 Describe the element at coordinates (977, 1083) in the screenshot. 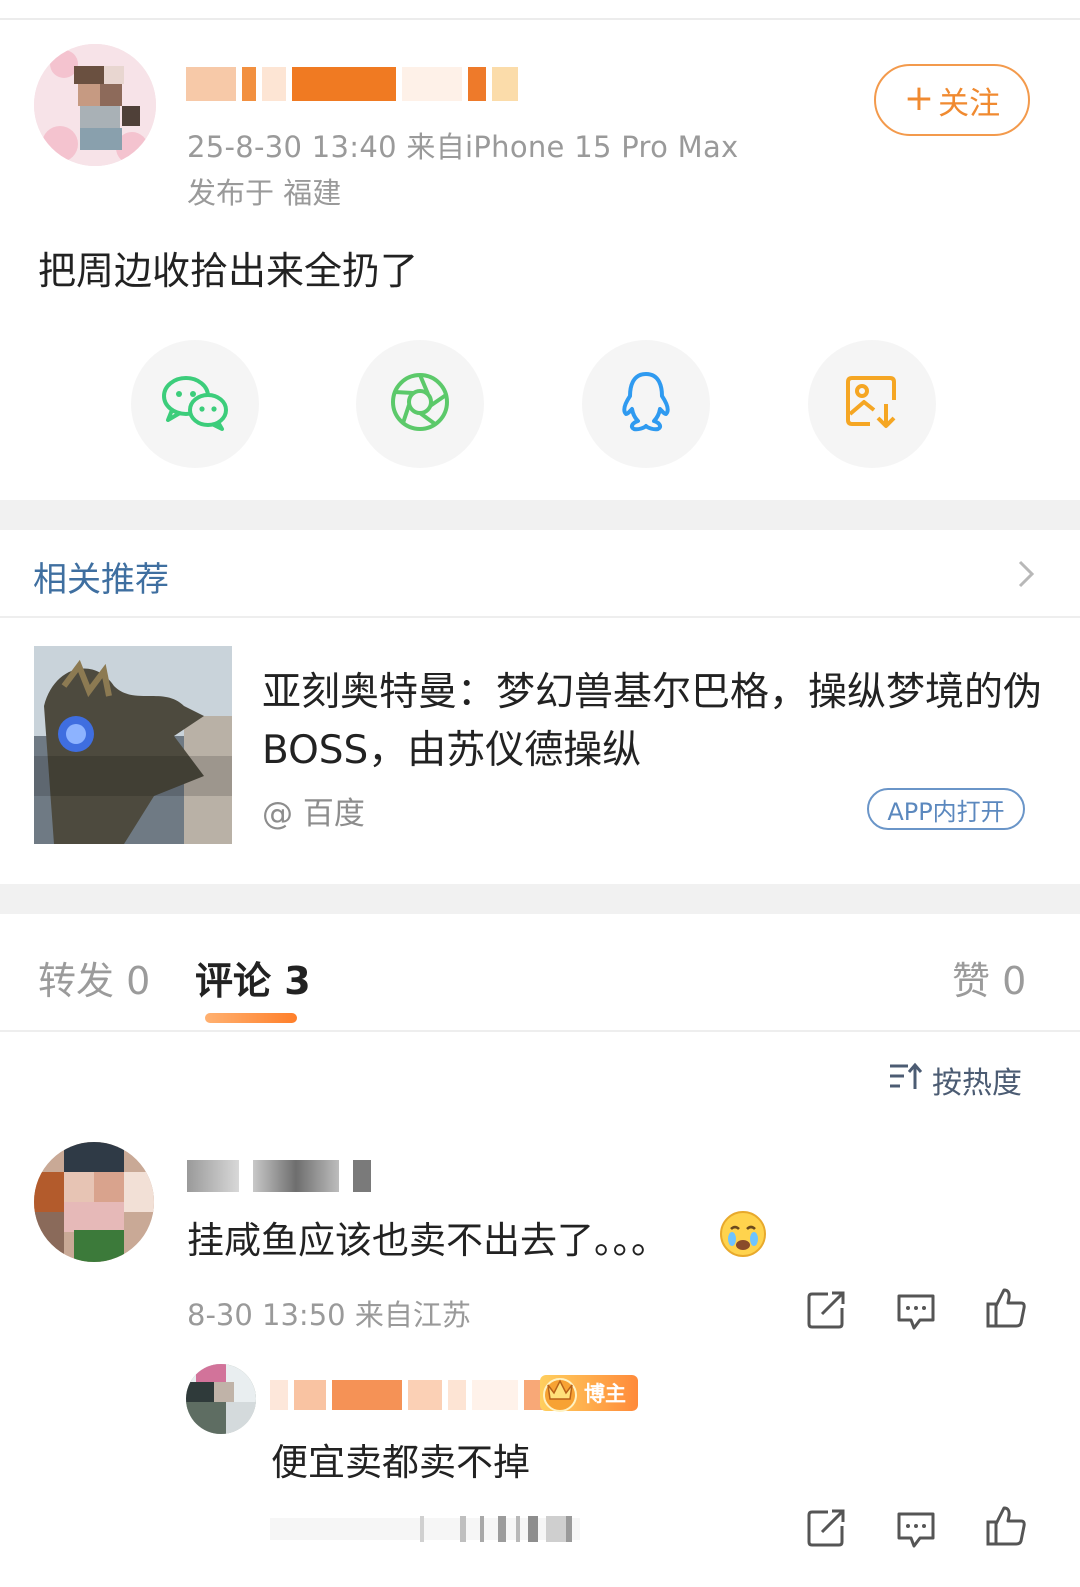

I see `sort-label: 按热度` at that location.